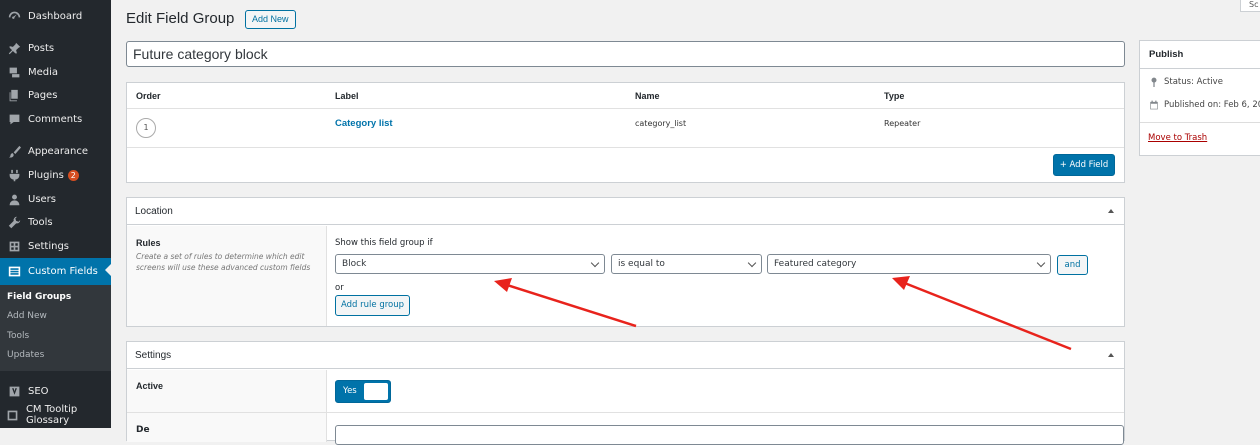  What do you see at coordinates (13, 415) in the screenshot?
I see `glossary-icon` at bounding box center [13, 415].